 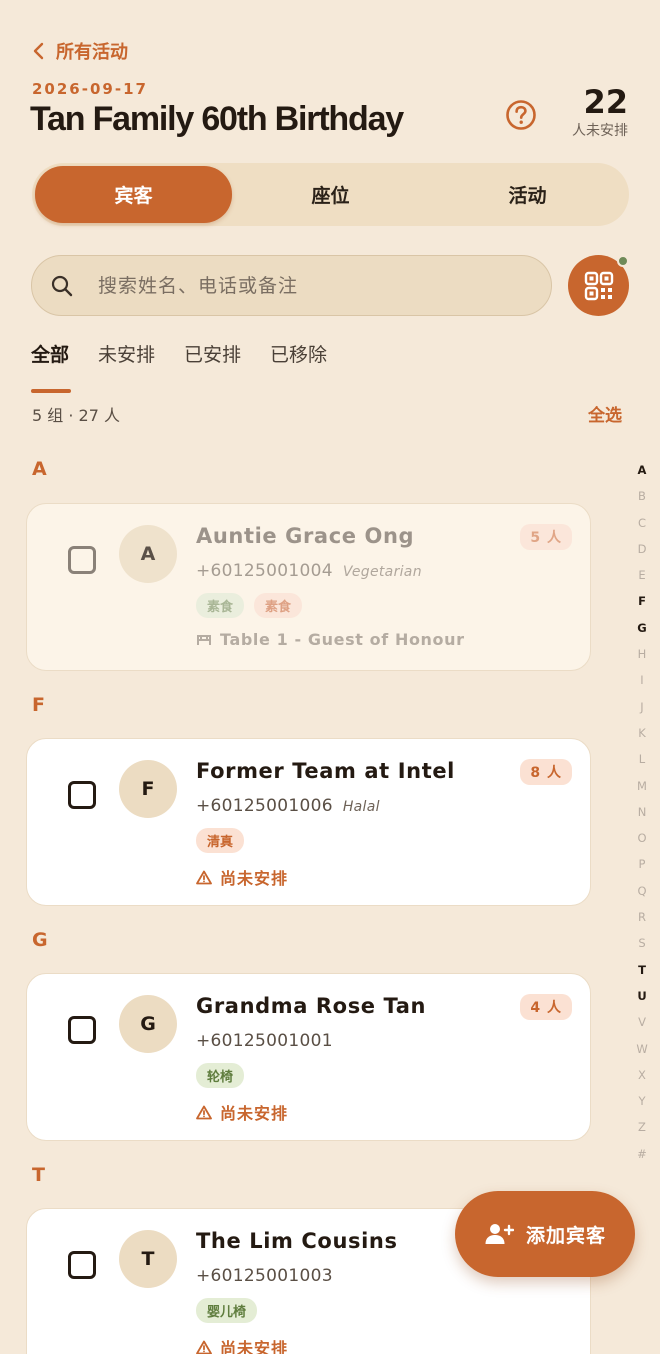 What do you see at coordinates (133, 194) in the screenshot?
I see `tab-guests: 宾客` at bounding box center [133, 194].